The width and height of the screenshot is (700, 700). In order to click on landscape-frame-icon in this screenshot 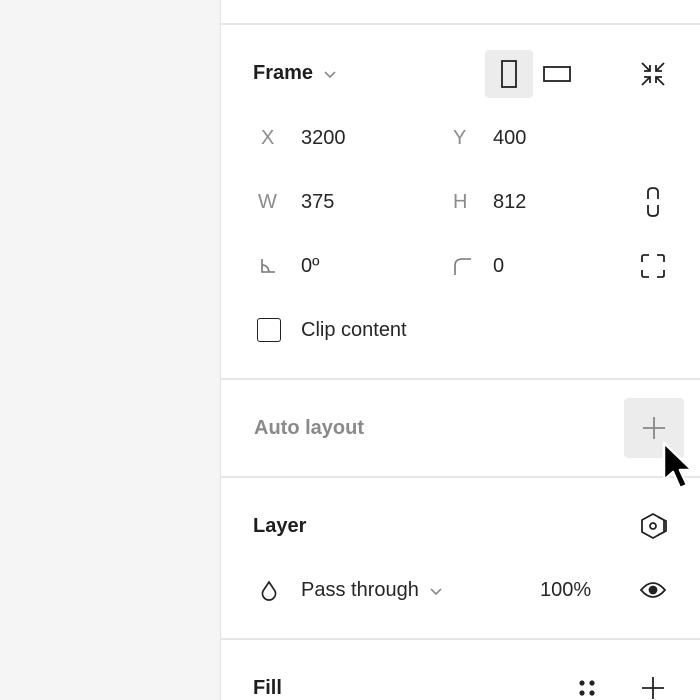, I will do `click(557, 74)`.